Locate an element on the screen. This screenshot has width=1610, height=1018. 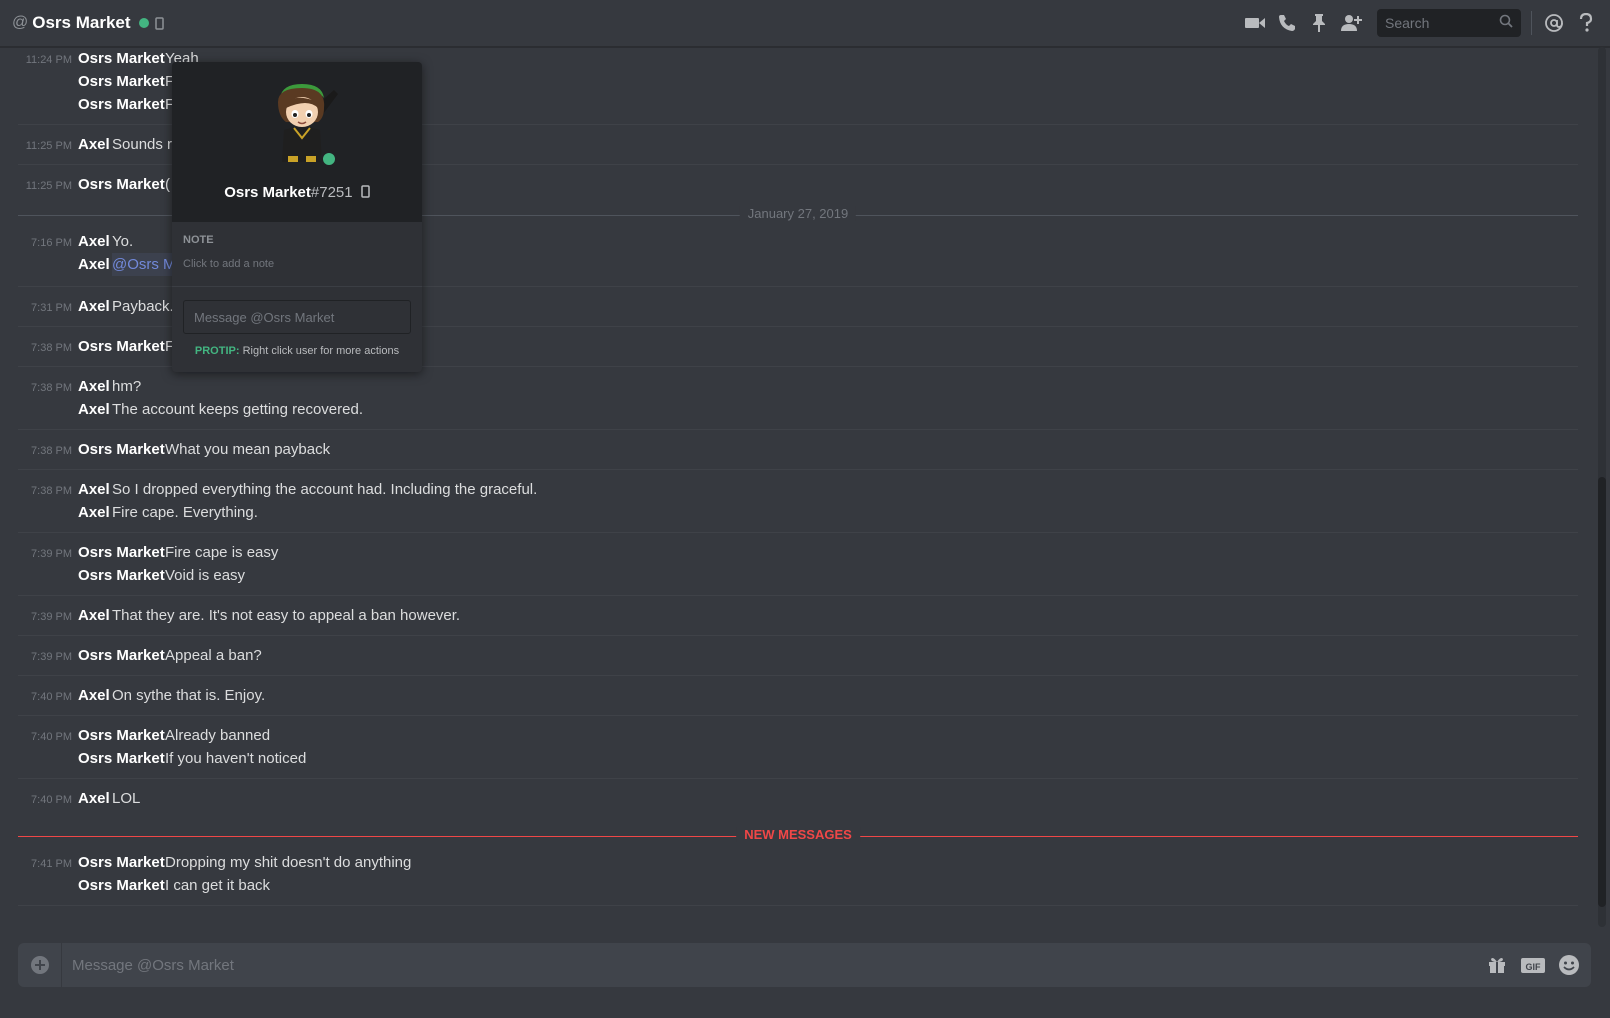
message-text: Fire cape is easy is located at coordinates (222, 552).